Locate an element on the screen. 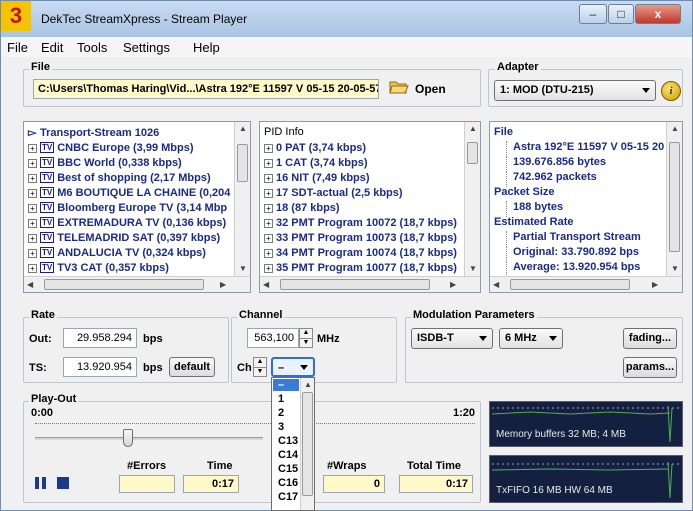  channel-option: C17 is located at coordinates (288, 497).